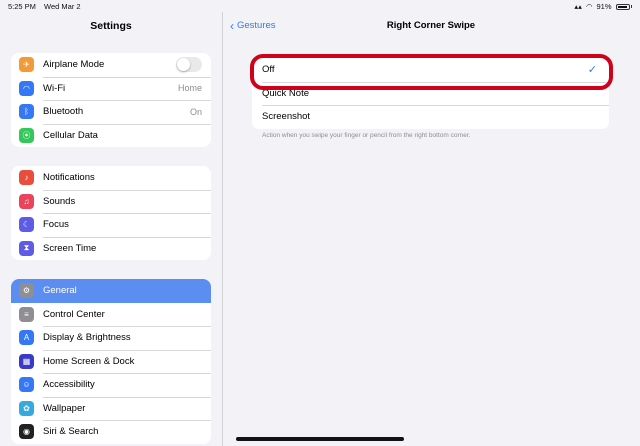  What do you see at coordinates (189, 65) in the screenshot?
I see `airplane-mode-toggle` at bounding box center [189, 65].